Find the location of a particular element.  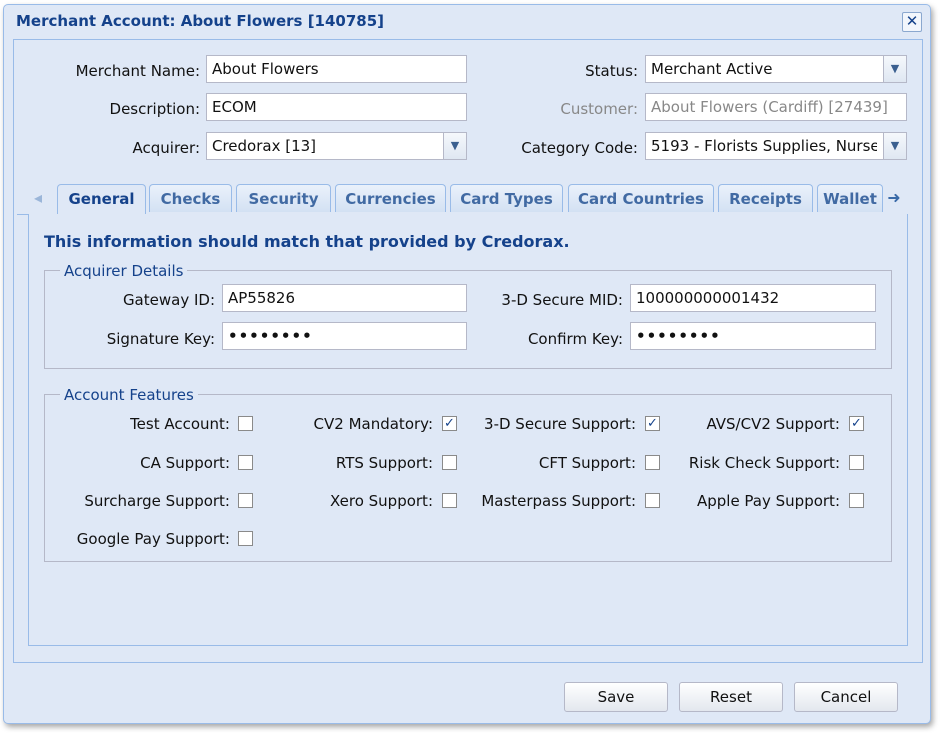

gateway-id-input: AP55826 is located at coordinates (344, 298).